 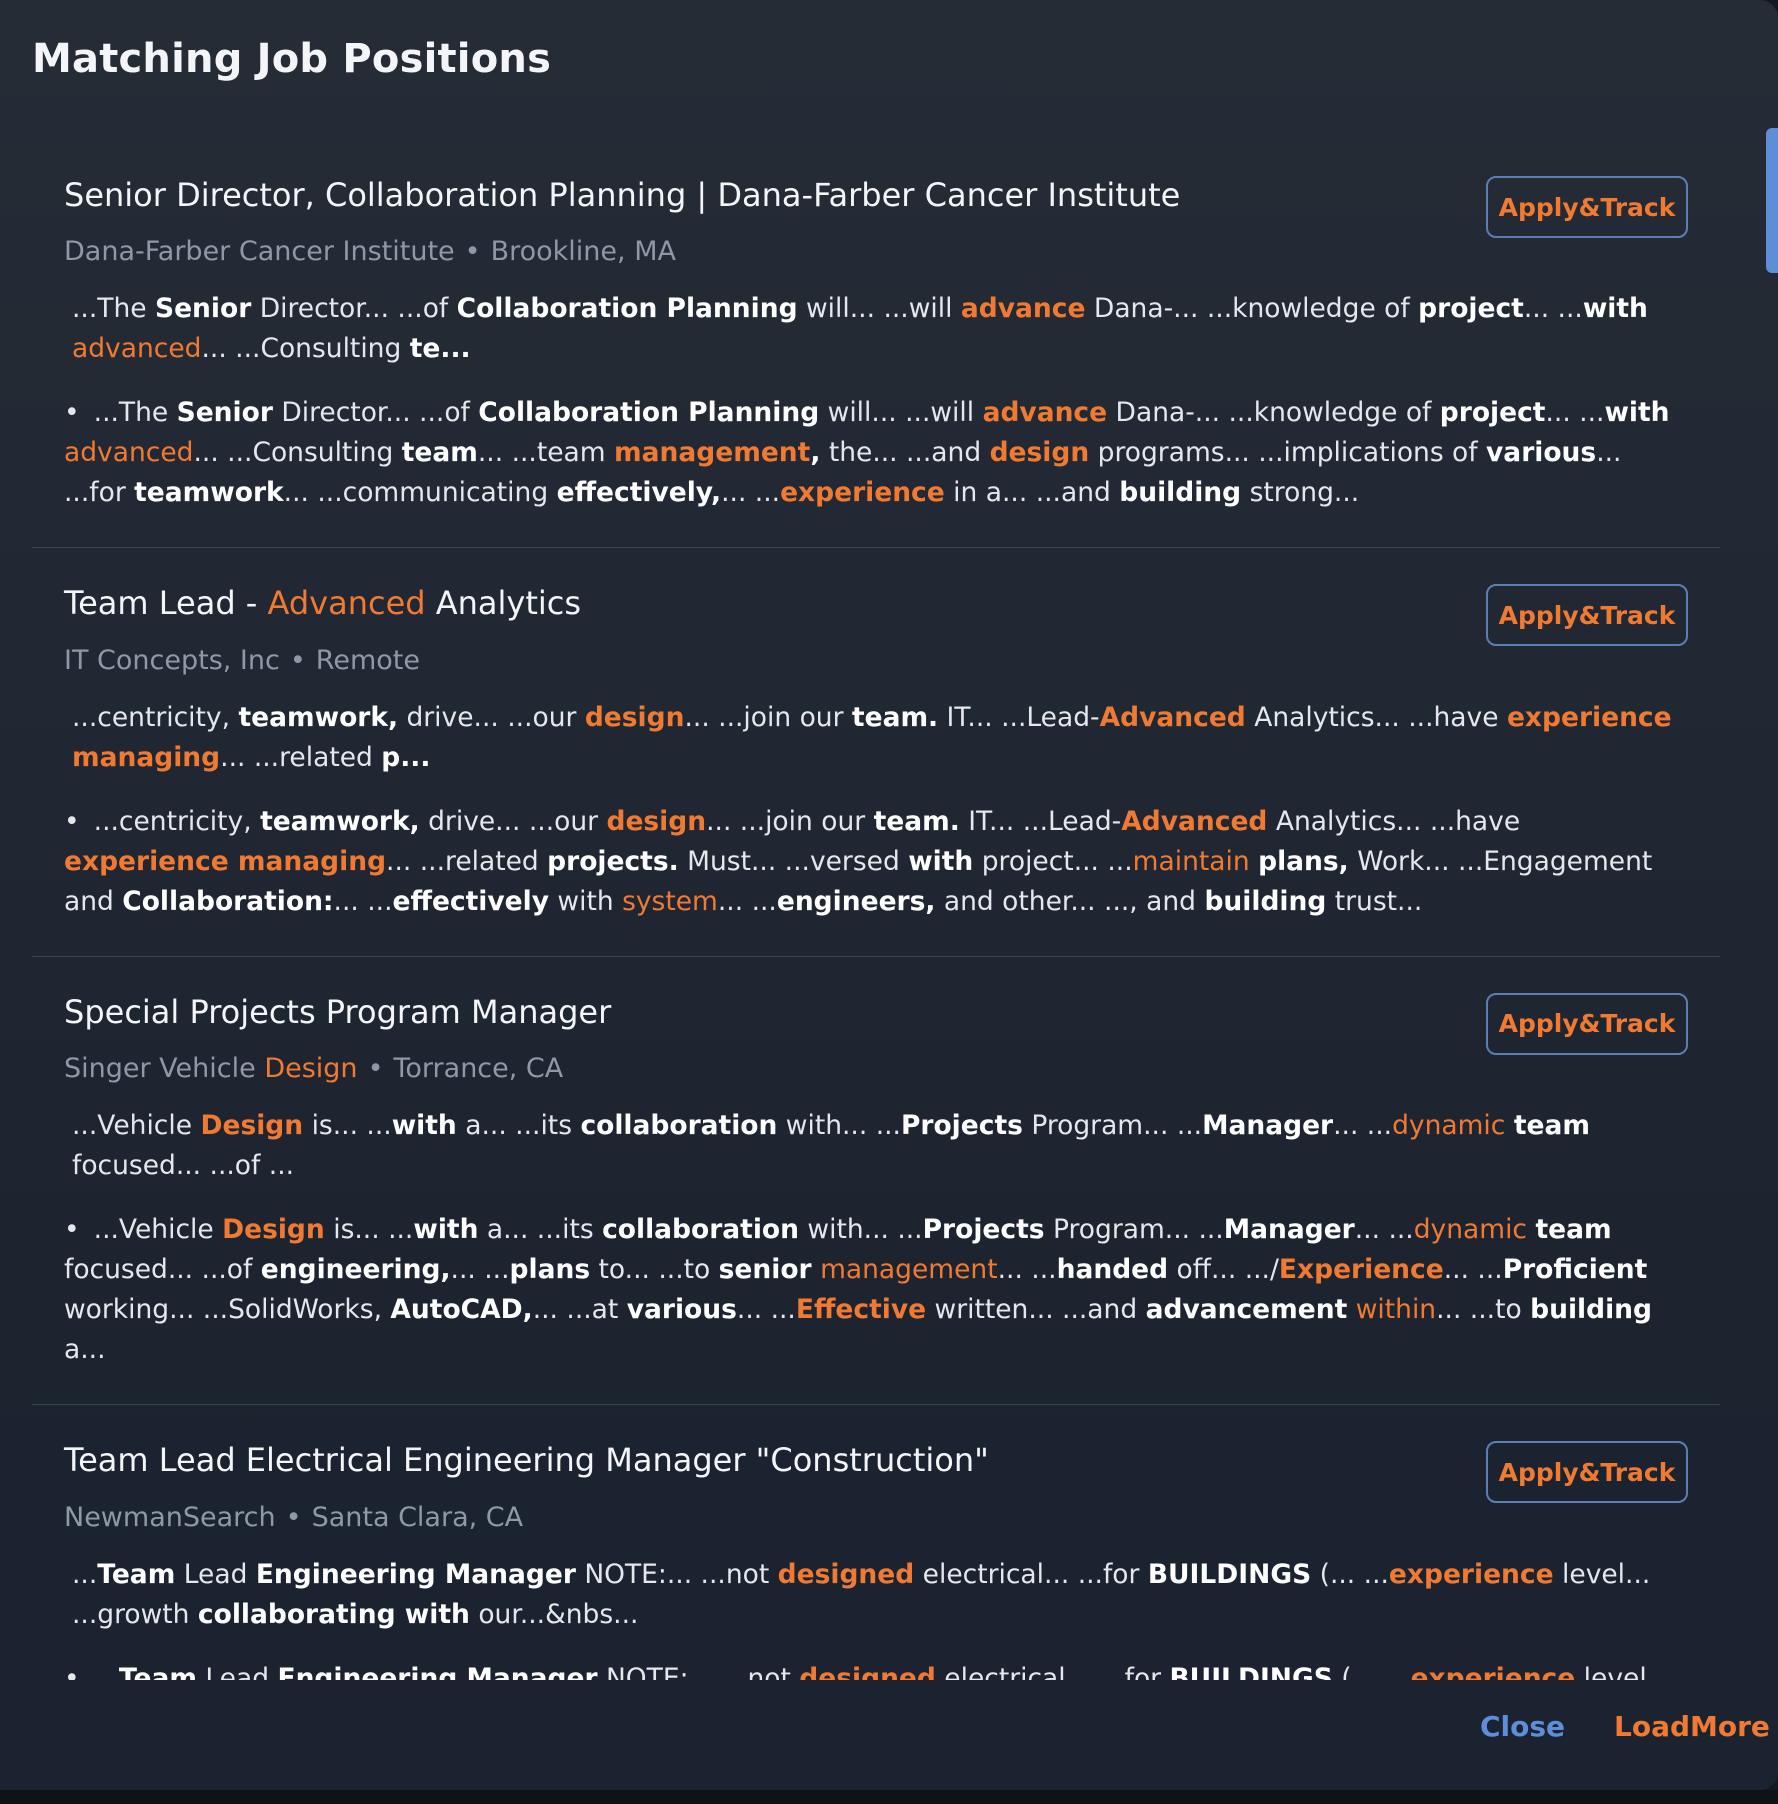 What do you see at coordinates (1449, 1126) in the screenshot?
I see `snippet-highlight: dynamic` at bounding box center [1449, 1126].